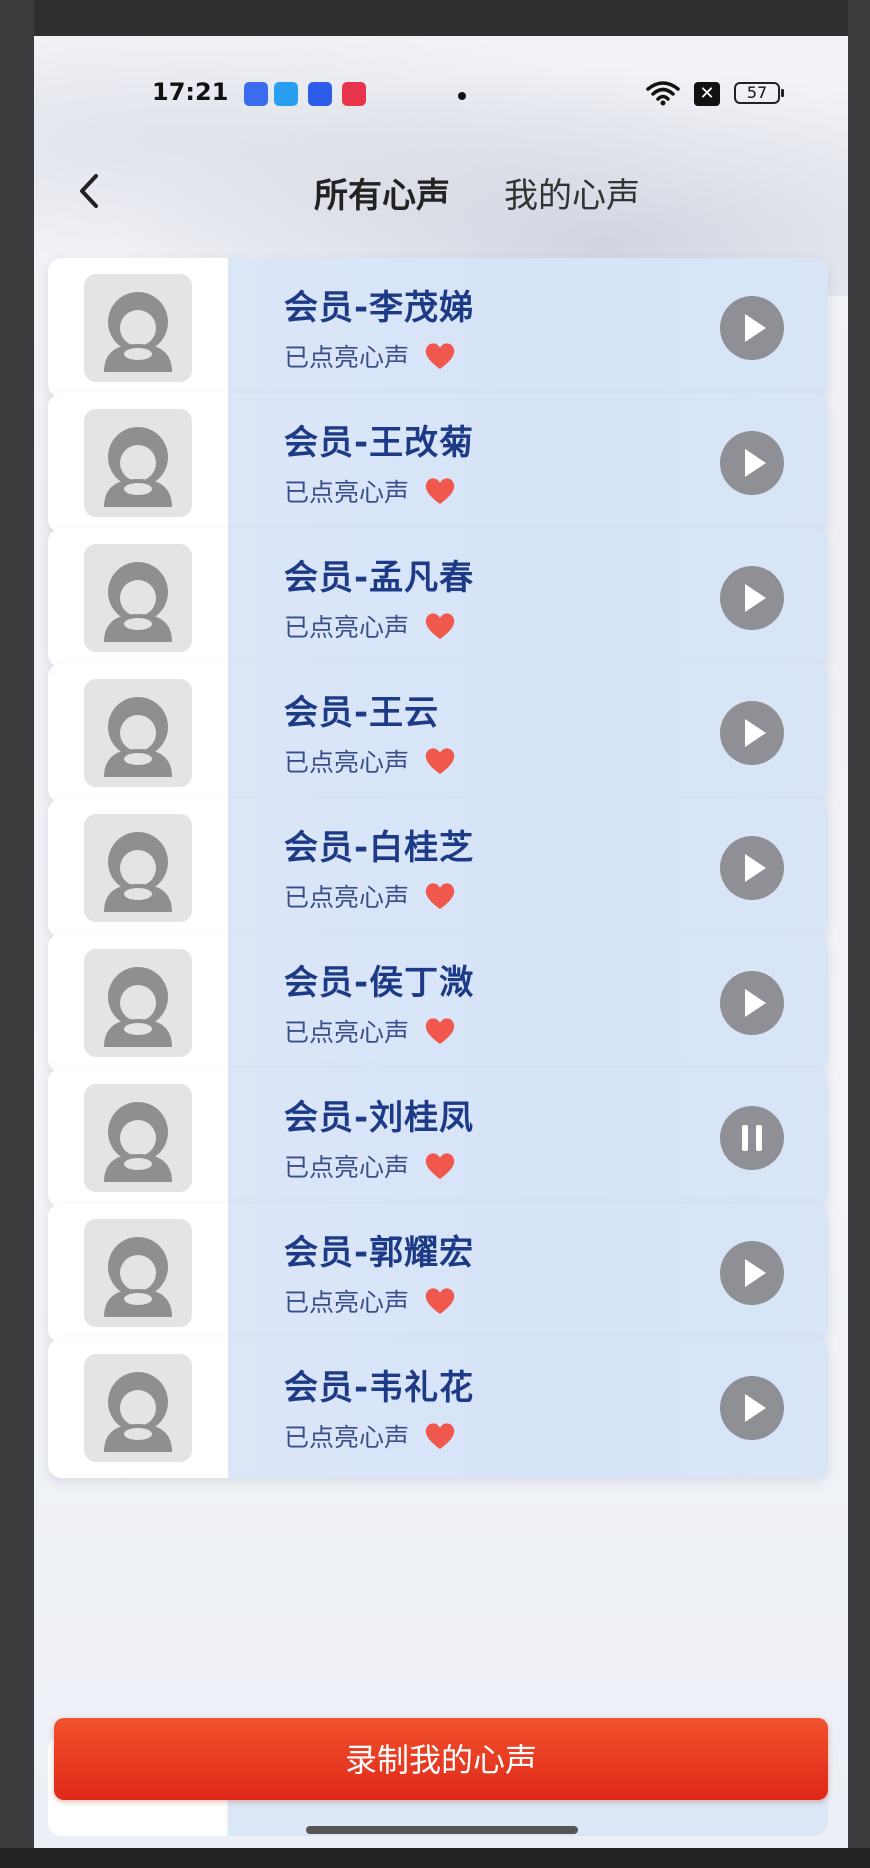 The width and height of the screenshot is (870, 1868). I want to click on card-body: 会员-孟凡春 已点亮心声, so click(528, 598).